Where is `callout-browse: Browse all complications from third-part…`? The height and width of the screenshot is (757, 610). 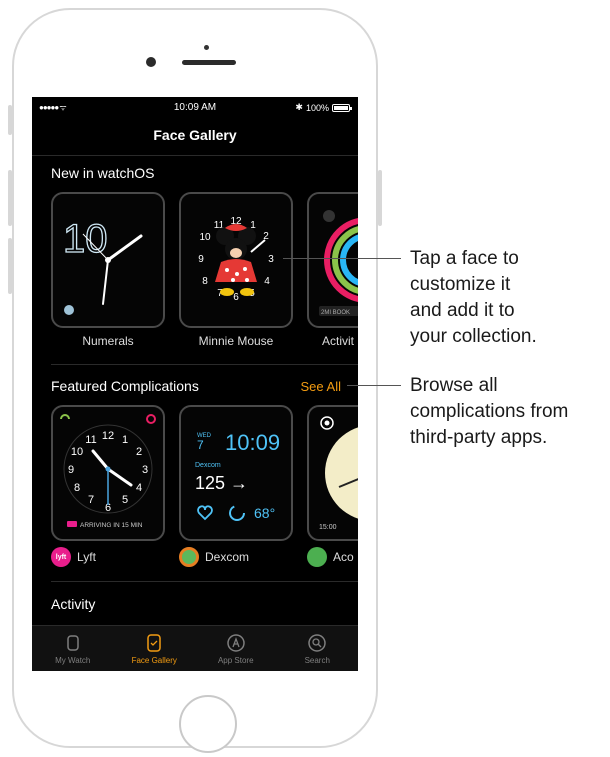
callout-browse: Browse all complications from third-part… is located at coordinates (489, 411).